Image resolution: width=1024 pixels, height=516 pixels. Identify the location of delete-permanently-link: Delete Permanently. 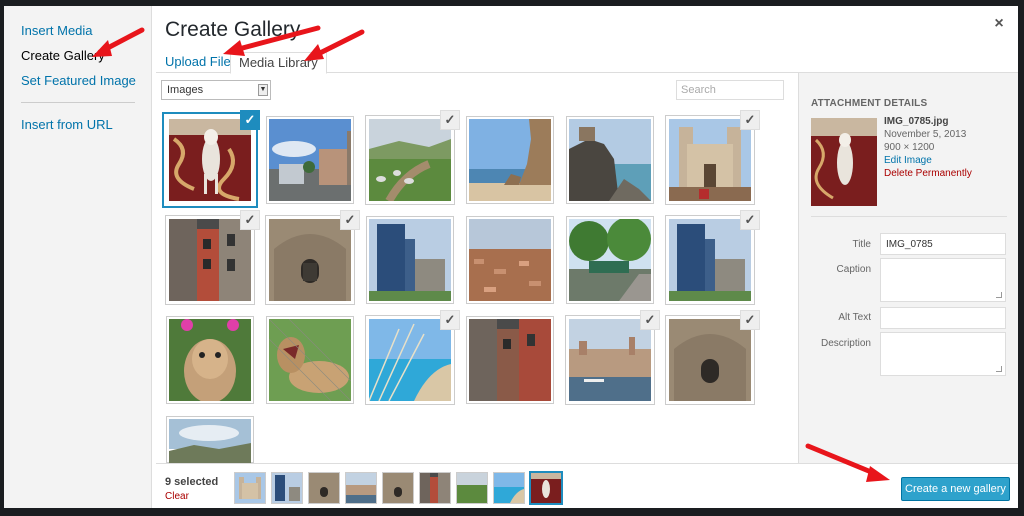
(928, 173).